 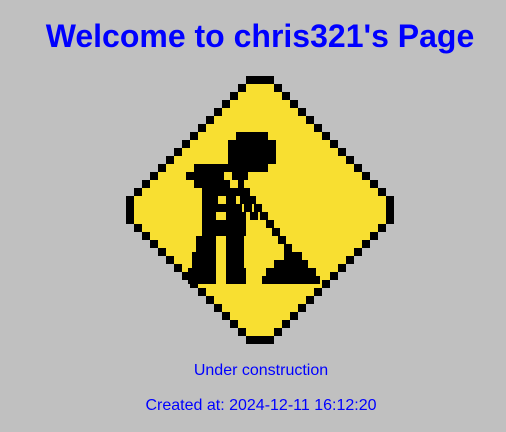 I want to click on under-construction-text: Under construction, so click(x=261, y=370).